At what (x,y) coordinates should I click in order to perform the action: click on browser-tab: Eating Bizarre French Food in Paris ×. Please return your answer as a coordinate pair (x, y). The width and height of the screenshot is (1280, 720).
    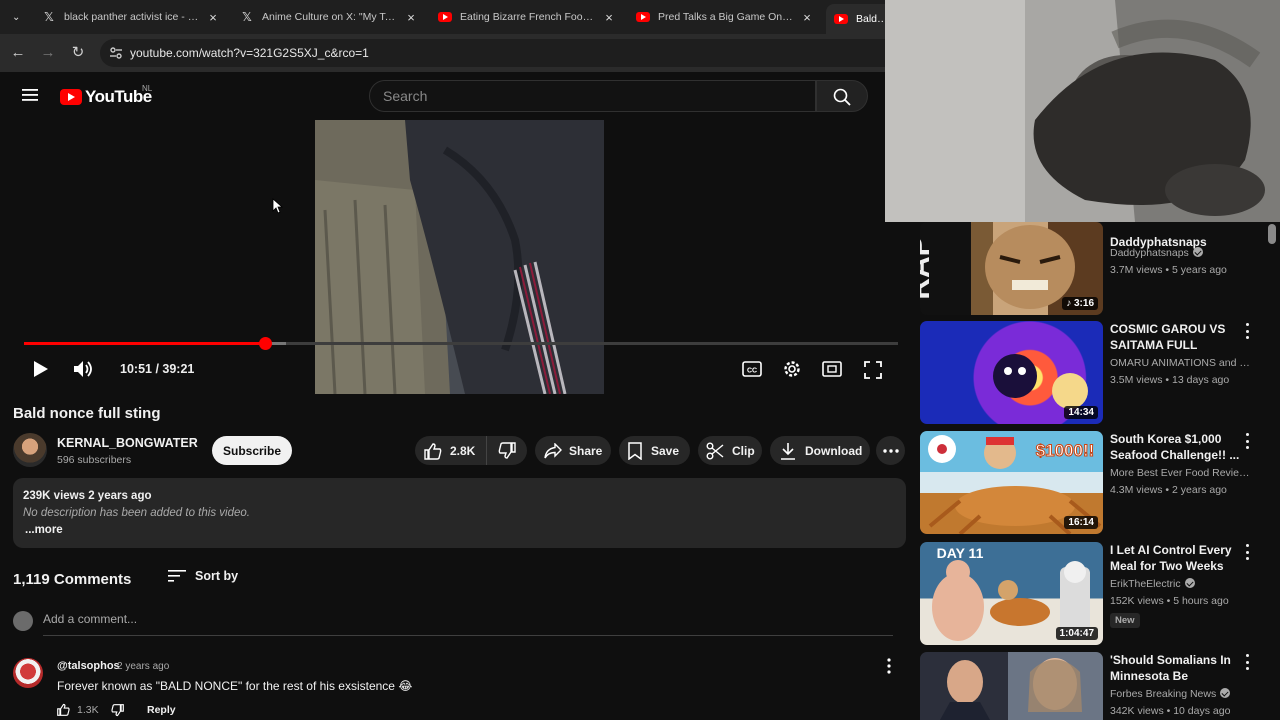
    Looking at the image, I should click on (527, 17).